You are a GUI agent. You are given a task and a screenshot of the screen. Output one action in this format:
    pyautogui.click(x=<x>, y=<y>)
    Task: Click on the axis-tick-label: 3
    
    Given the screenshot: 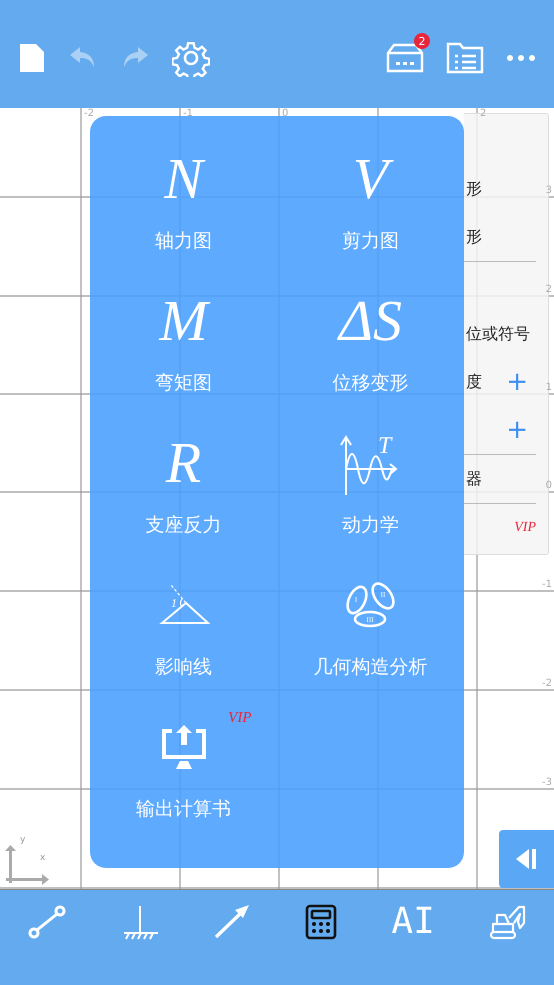 What is the action you would take?
    pyautogui.click(x=549, y=190)
    